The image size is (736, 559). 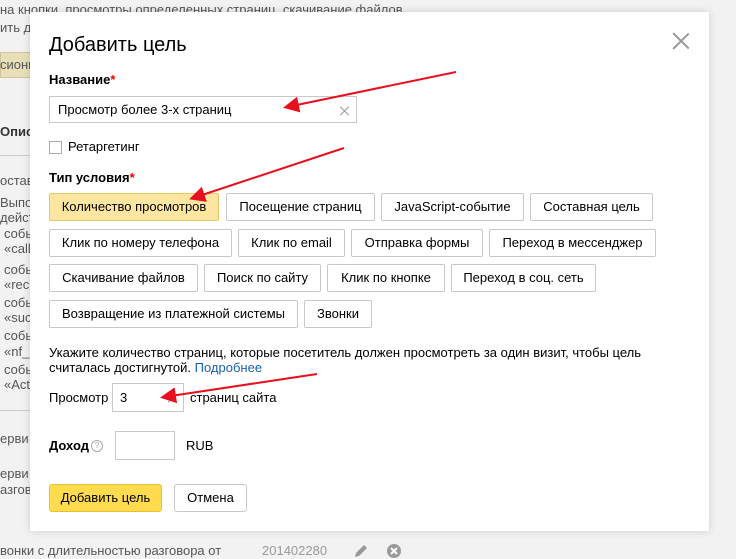 What do you see at coordinates (200, 445) in the screenshot?
I see `income-currency: RUB` at bounding box center [200, 445].